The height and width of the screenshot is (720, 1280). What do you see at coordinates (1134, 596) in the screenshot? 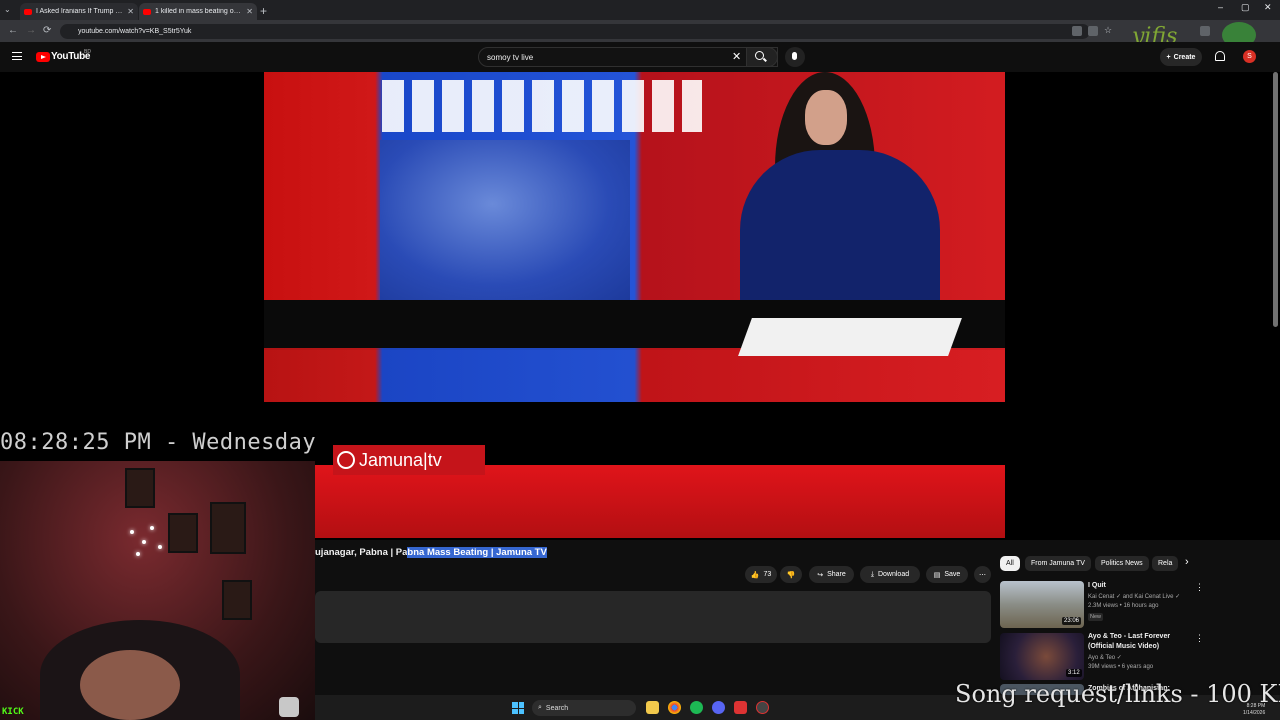
I see `related-video-channel: Kai Cenat ✓ and Kai Cenat Live ✓` at bounding box center [1134, 596].